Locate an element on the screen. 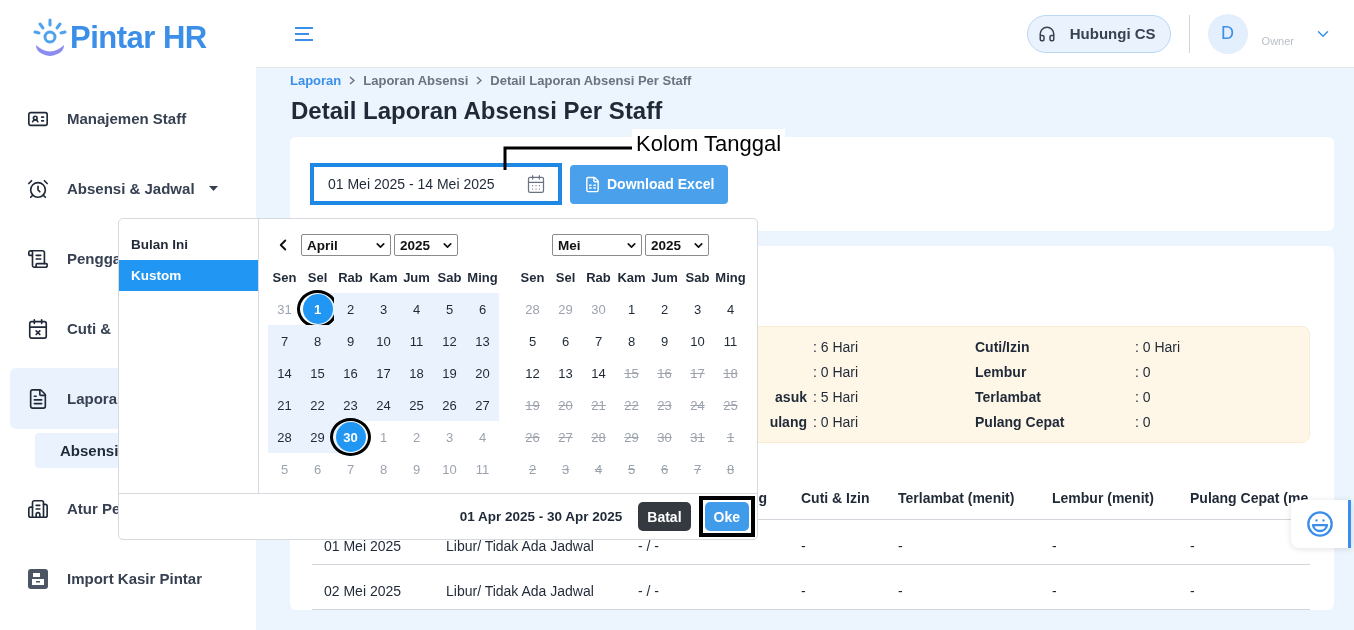 The width and height of the screenshot is (1354, 630). calendar-day: 1 is located at coordinates (730, 437).